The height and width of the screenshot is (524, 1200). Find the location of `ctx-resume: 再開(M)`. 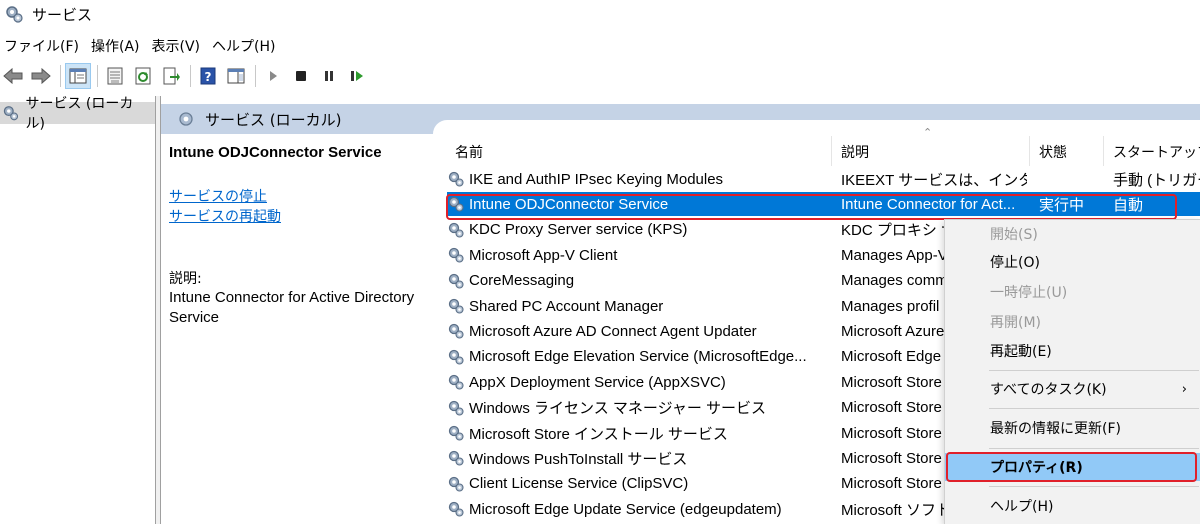

ctx-resume: 再開(M) is located at coordinates (1072, 322).